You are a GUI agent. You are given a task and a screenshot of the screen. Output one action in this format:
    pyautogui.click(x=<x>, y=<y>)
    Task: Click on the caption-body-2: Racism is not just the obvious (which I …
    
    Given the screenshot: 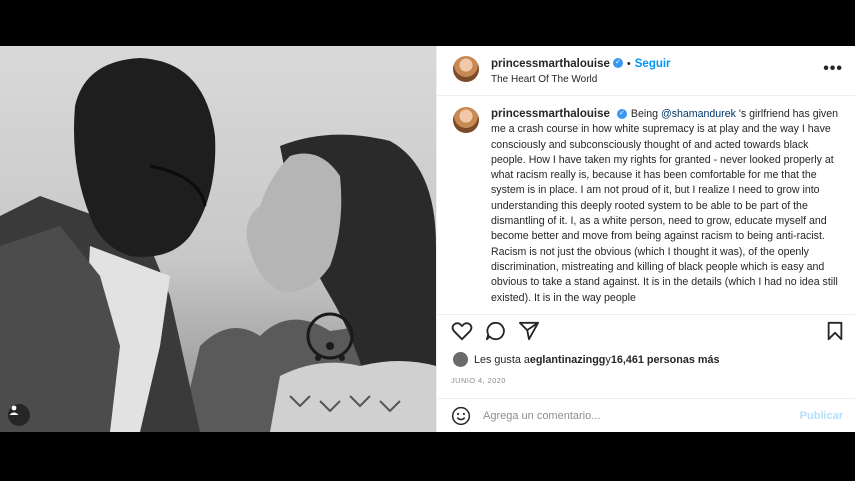 What is the action you would take?
    pyautogui.click(x=664, y=274)
    